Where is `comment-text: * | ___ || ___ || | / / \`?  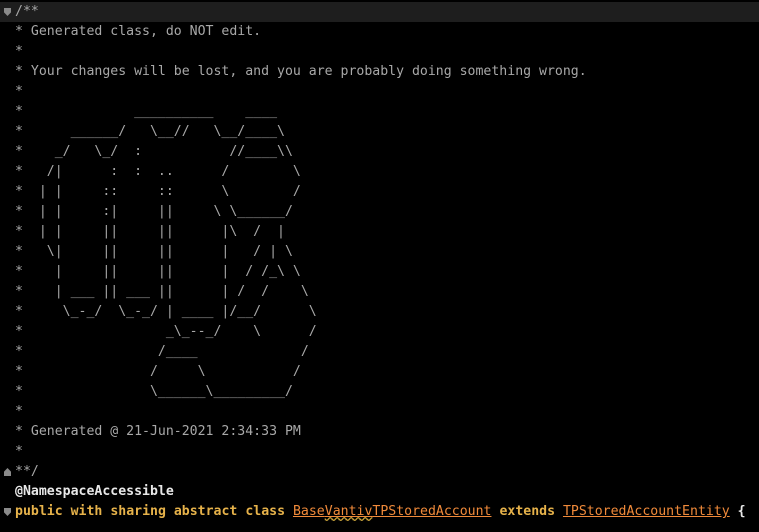
comment-text: * | ___ || ___ || | / / \ is located at coordinates (162, 291).